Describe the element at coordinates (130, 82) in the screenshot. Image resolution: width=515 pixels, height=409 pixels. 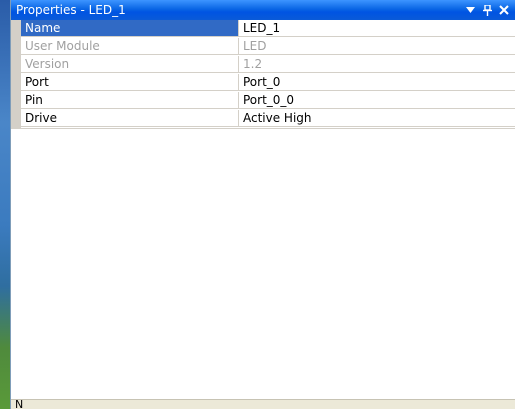
I see `property-name: Port` at that location.